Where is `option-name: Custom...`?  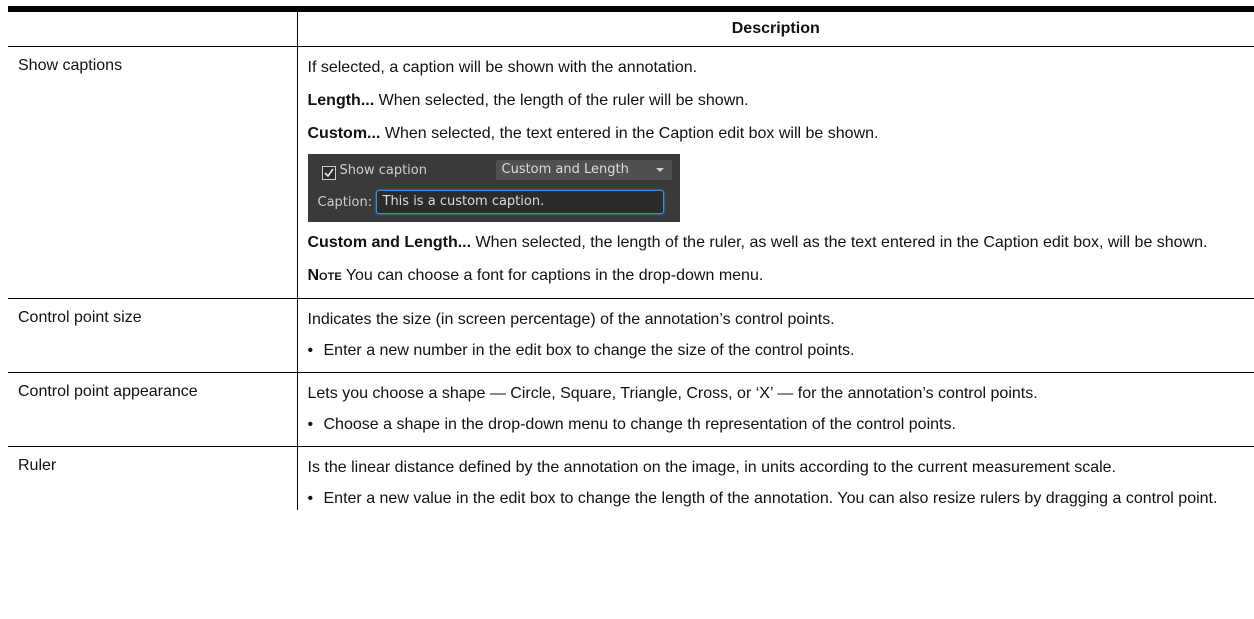
option-name: Custom... is located at coordinates (344, 133).